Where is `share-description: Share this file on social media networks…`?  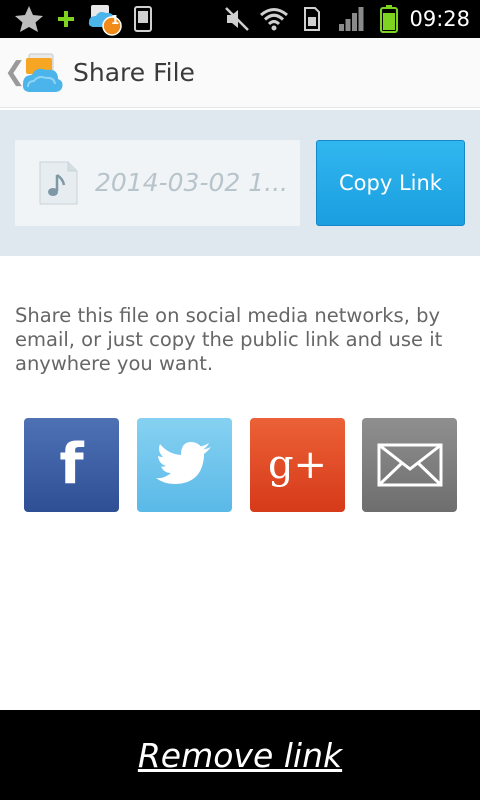 share-description: Share this file on social media networks… is located at coordinates (229, 339).